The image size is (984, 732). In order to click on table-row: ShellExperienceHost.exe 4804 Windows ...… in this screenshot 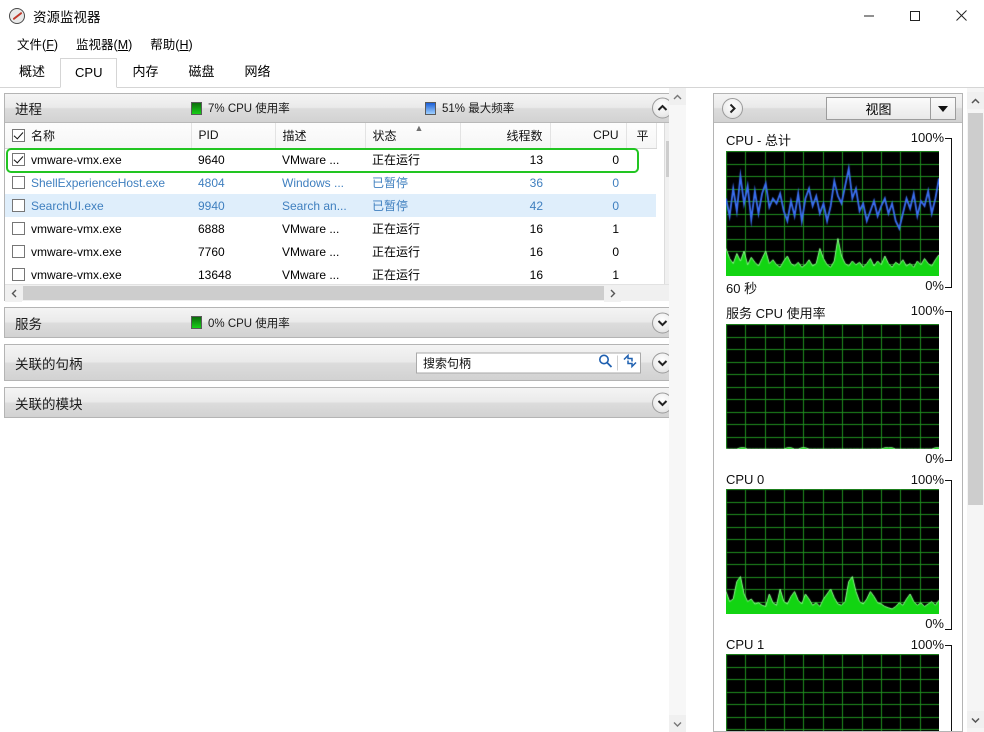, I will do `click(330, 182)`.